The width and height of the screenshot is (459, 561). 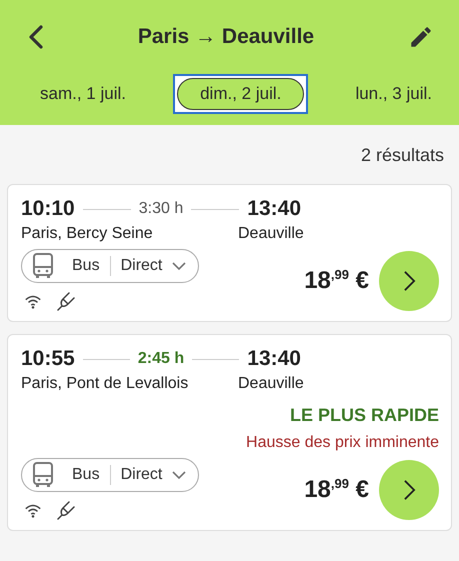 What do you see at coordinates (240, 94) in the screenshot?
I see `date-tab: dim., 2 juil.` at bounding box center [240, 94].